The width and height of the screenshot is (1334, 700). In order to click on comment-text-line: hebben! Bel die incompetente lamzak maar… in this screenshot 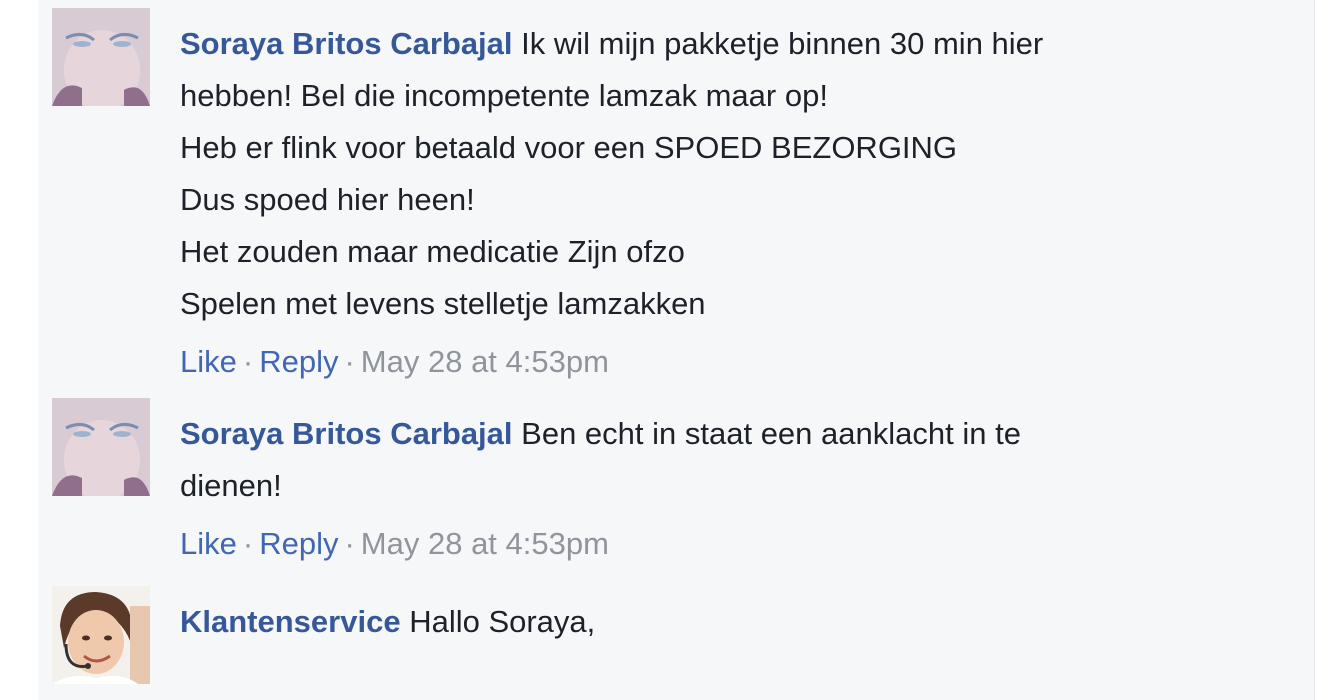, I will do `click(504, 95)`.